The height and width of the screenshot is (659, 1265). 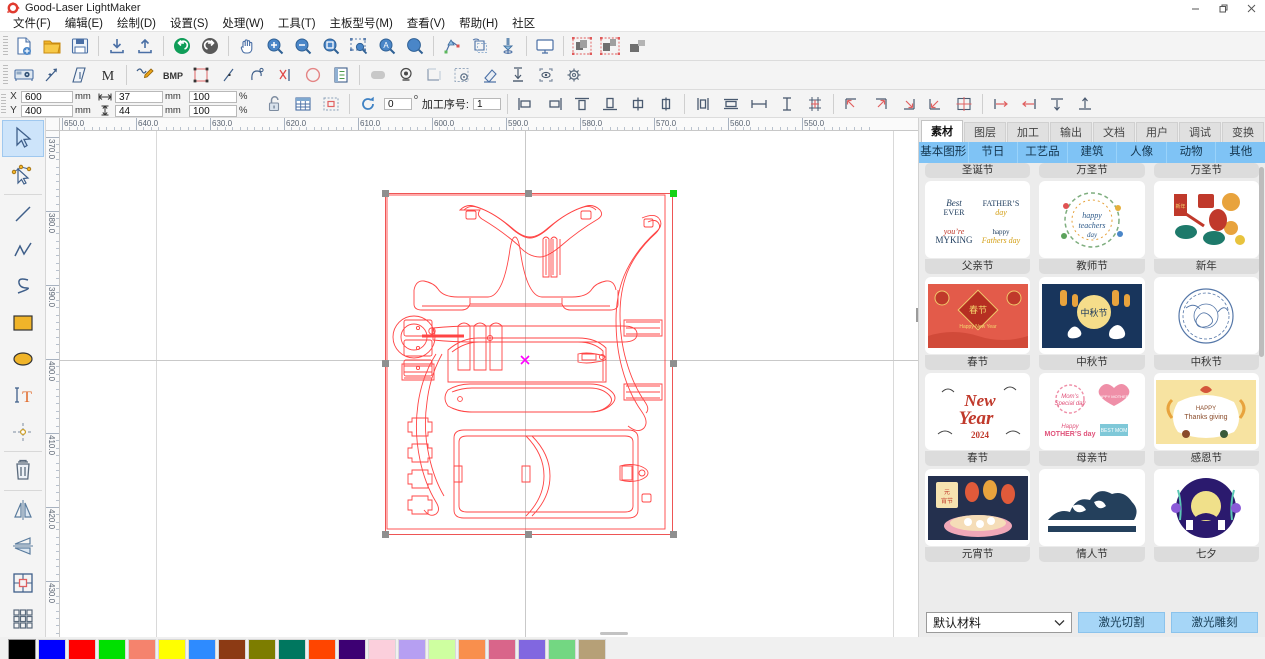 What do you see at coordinates (1261, 262) in the screenshot?
I see `library-scrollbar-thumb` at bounding box center [1261, 262].